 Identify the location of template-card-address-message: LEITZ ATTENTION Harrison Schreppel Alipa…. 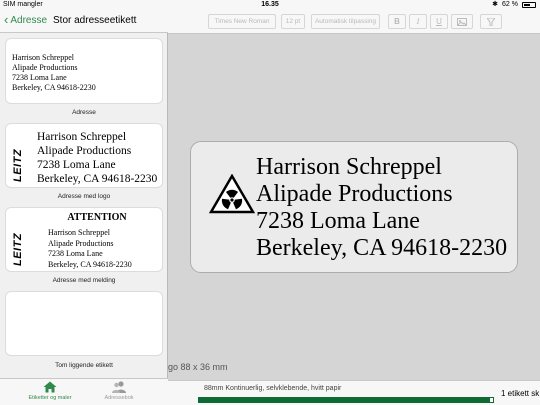
(84, 239).